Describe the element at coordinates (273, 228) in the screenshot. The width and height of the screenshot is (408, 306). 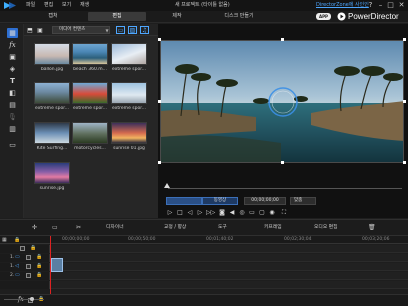
I see `keyframe-button: 키프레임` at that location.